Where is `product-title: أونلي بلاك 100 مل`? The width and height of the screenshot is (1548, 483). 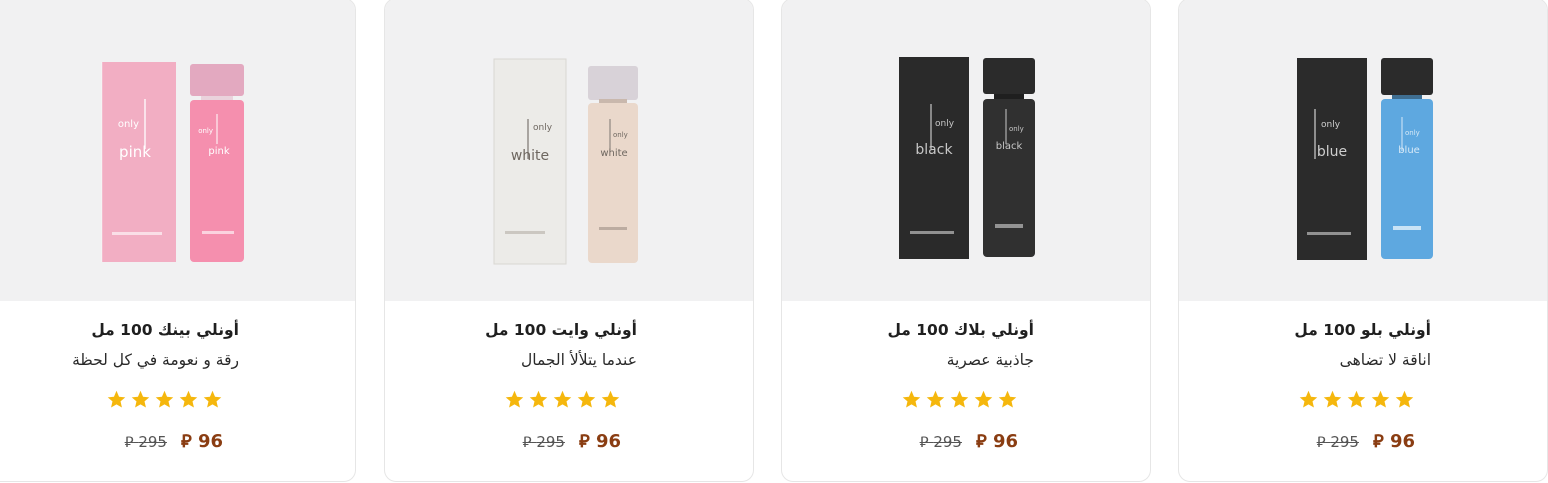 product-title: أونلي بلاك 100 مل is located at coordinates (960, 330).